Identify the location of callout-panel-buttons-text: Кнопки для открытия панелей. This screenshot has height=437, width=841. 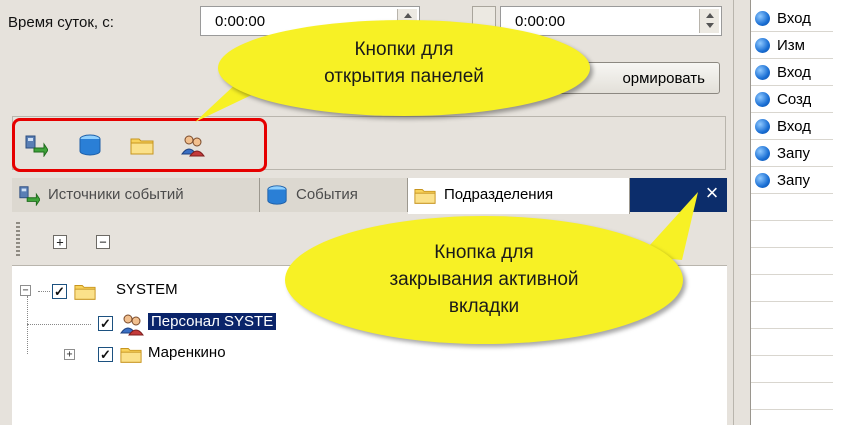
(404, 63).